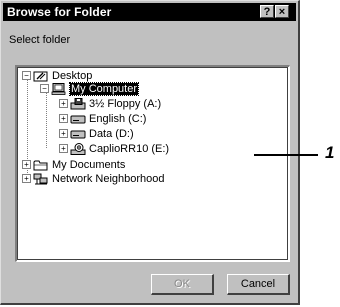 Image resolution: width=340 pixels, height=307 pixels. I want to click on tree-item-label: Data (D:), so click(111, 133).